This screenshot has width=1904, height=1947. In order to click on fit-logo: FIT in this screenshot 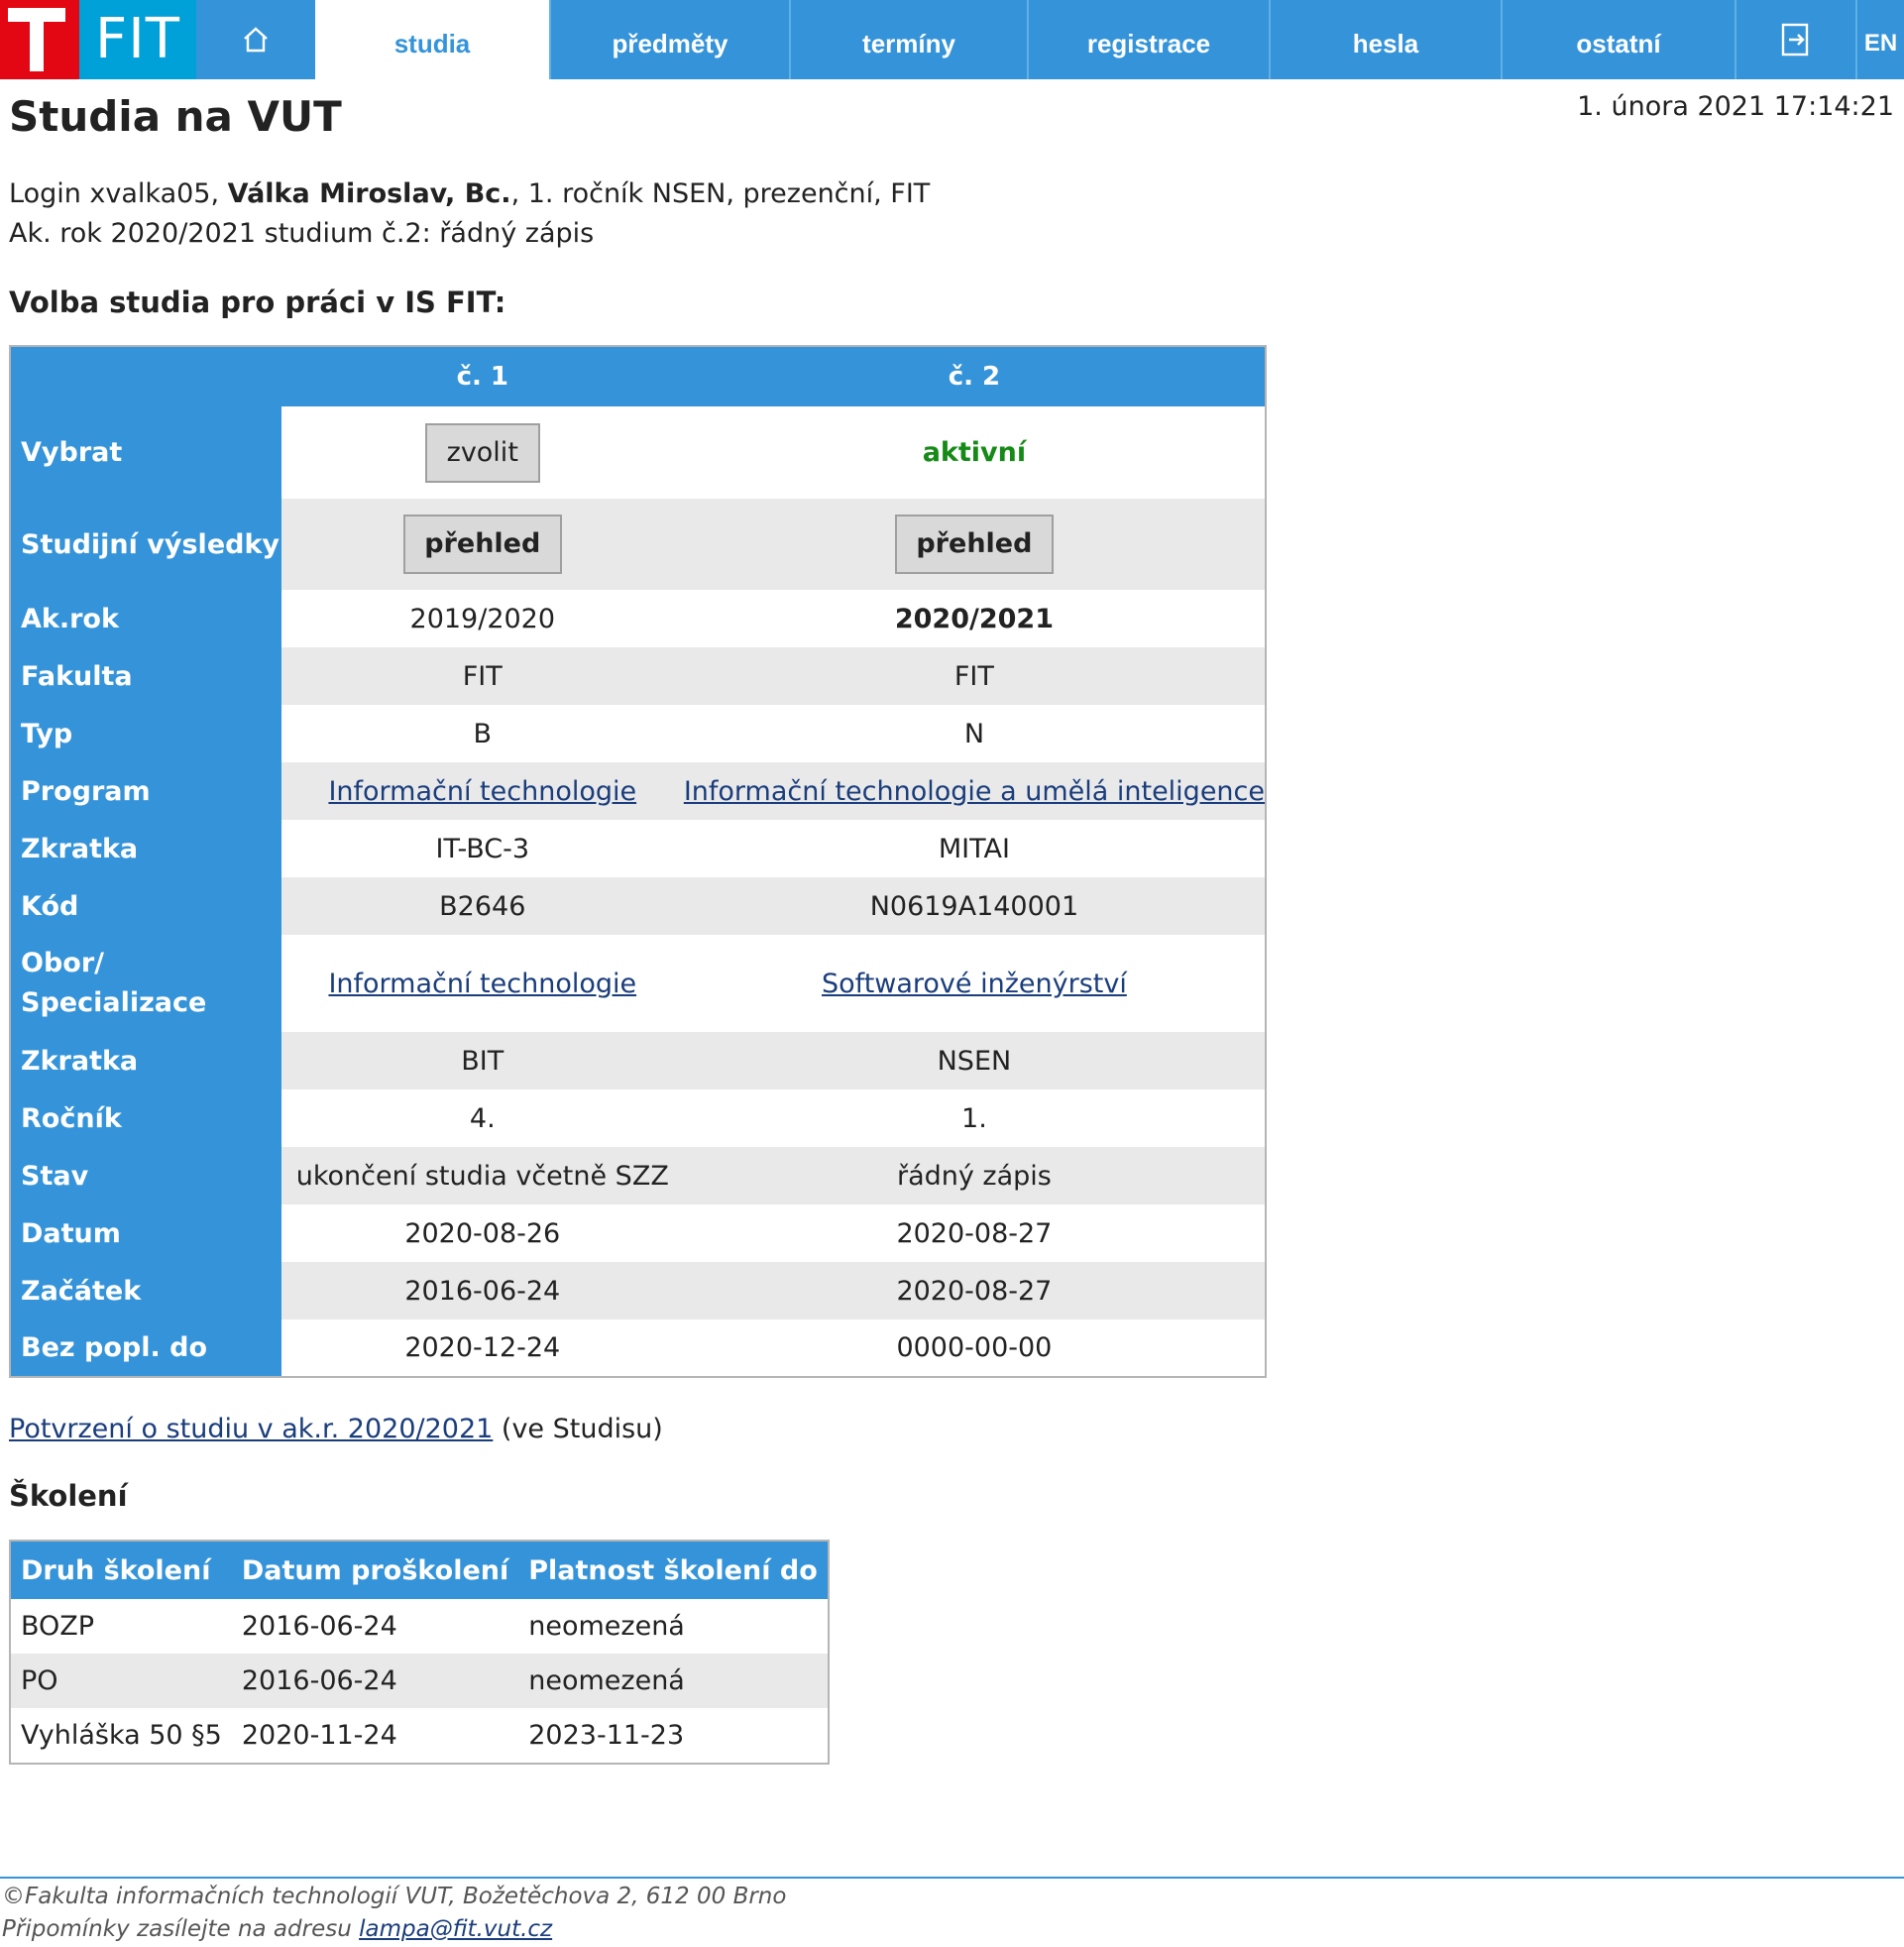, I will do `click(137, 39)`.